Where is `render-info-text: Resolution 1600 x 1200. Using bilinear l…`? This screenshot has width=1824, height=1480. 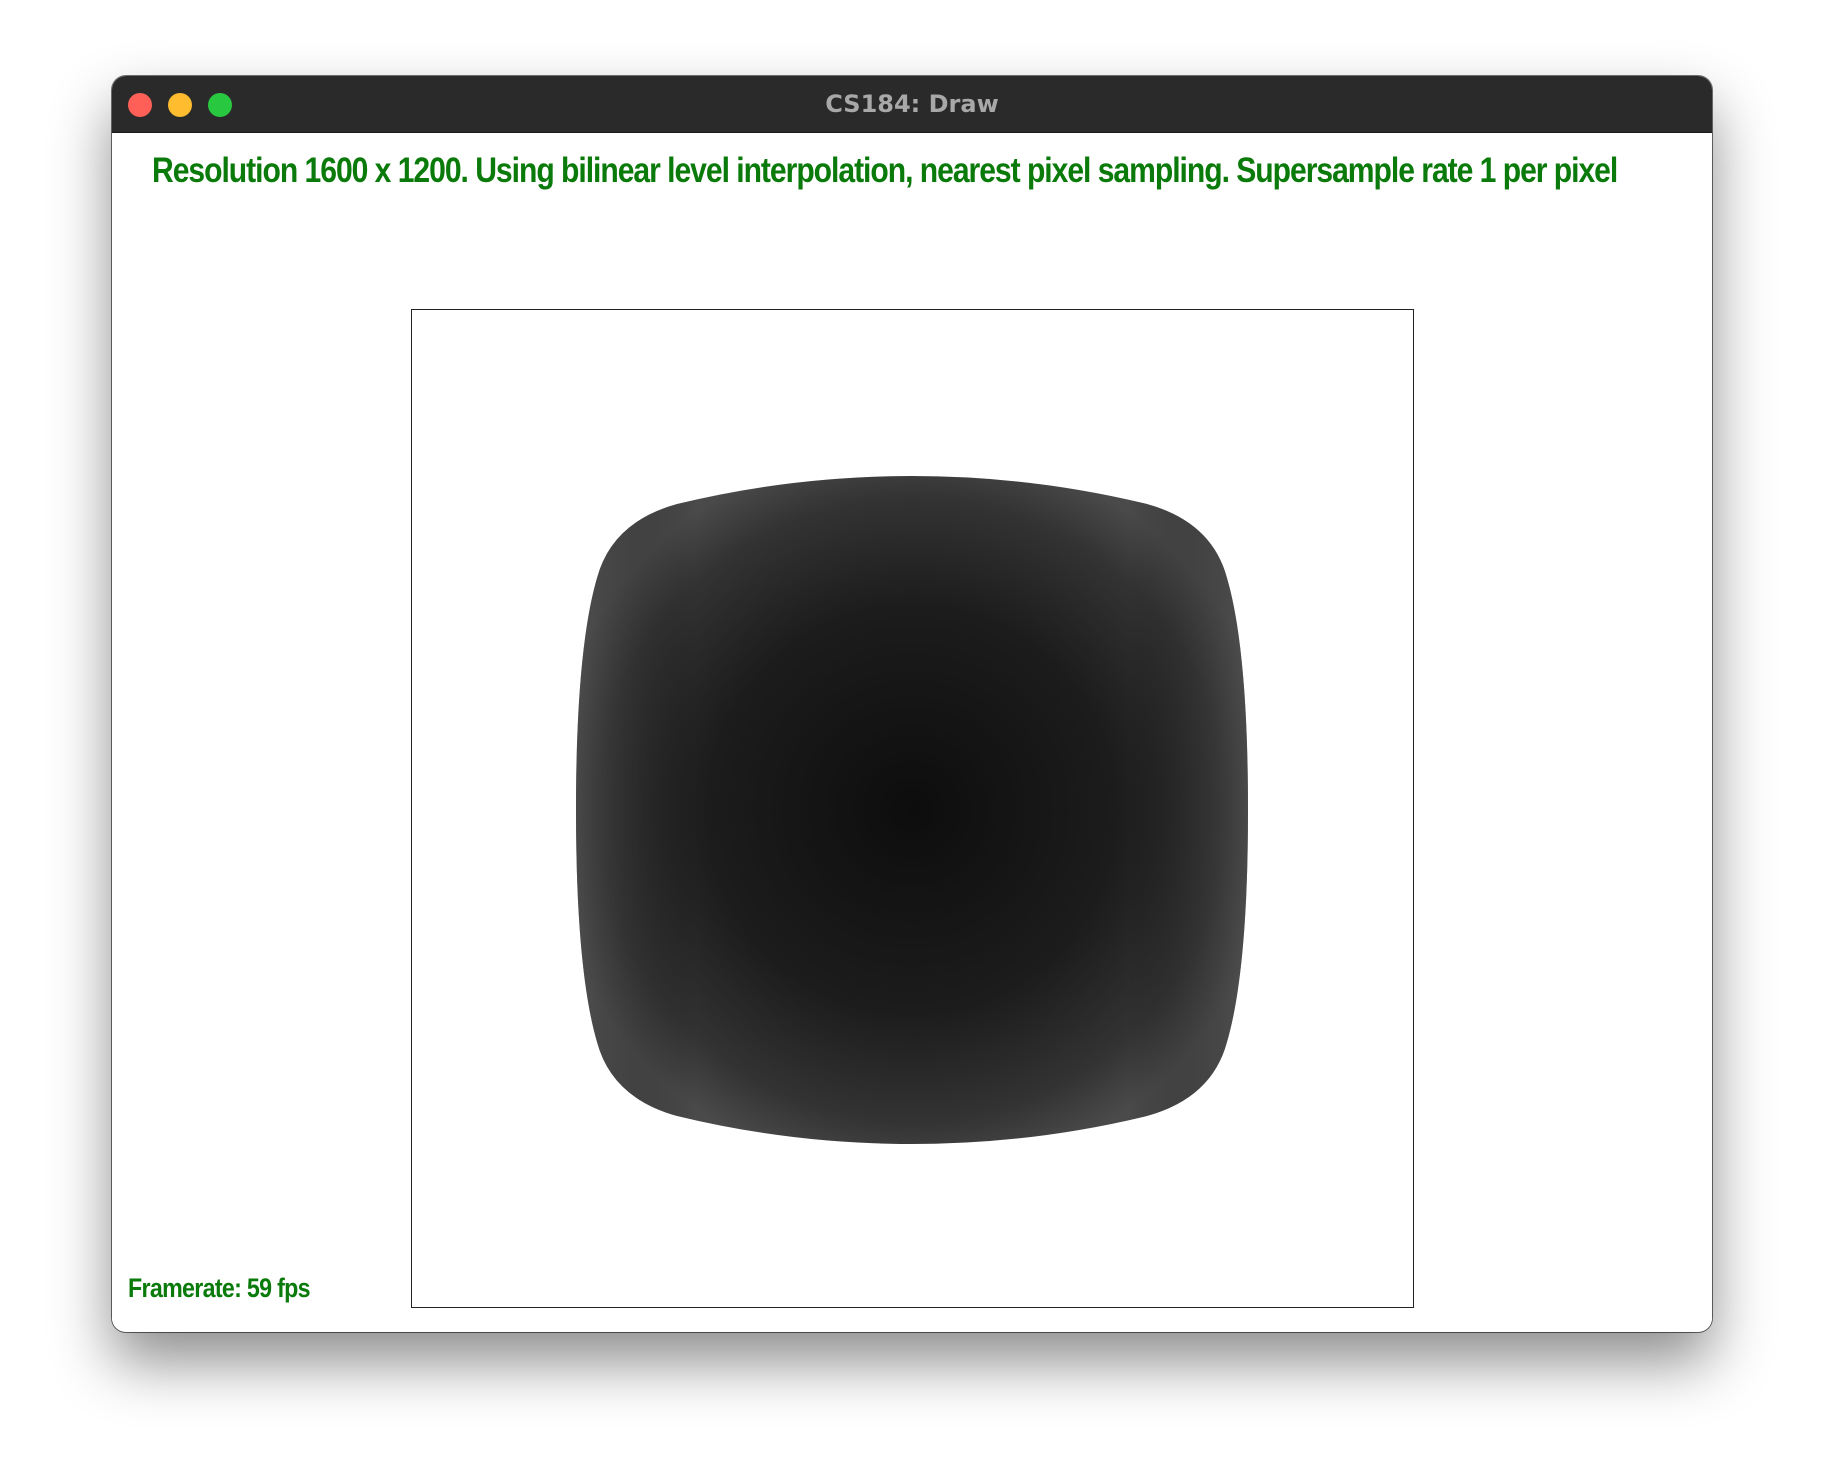
render-info-text: Resolution 1600 x 1200. Using bilinear l… is located at coordinates (885, 170).